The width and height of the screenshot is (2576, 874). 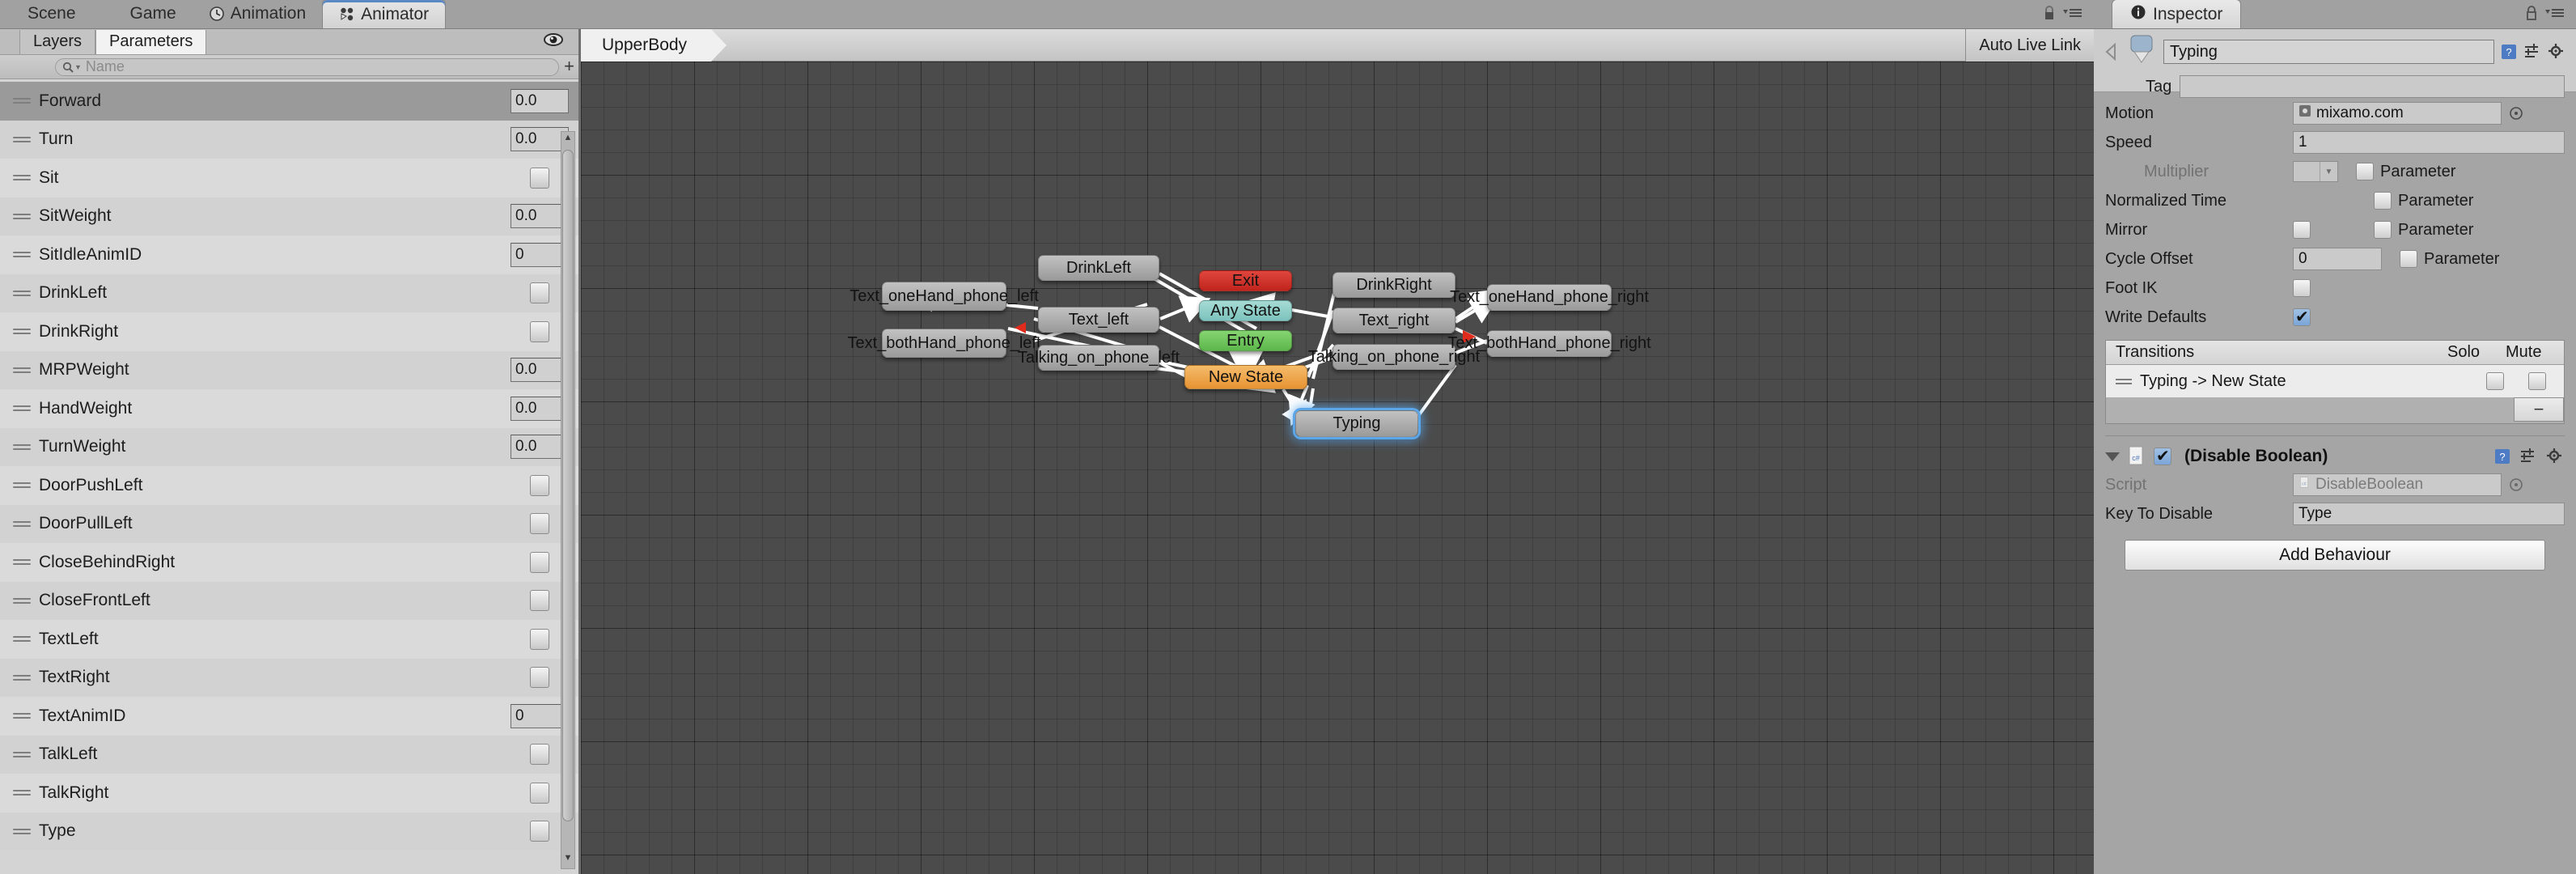 What do you see at coordinates (1356, 423) in the screenshot?
I see `state-node-typing: Typing` at bounding box center [1356, 423].